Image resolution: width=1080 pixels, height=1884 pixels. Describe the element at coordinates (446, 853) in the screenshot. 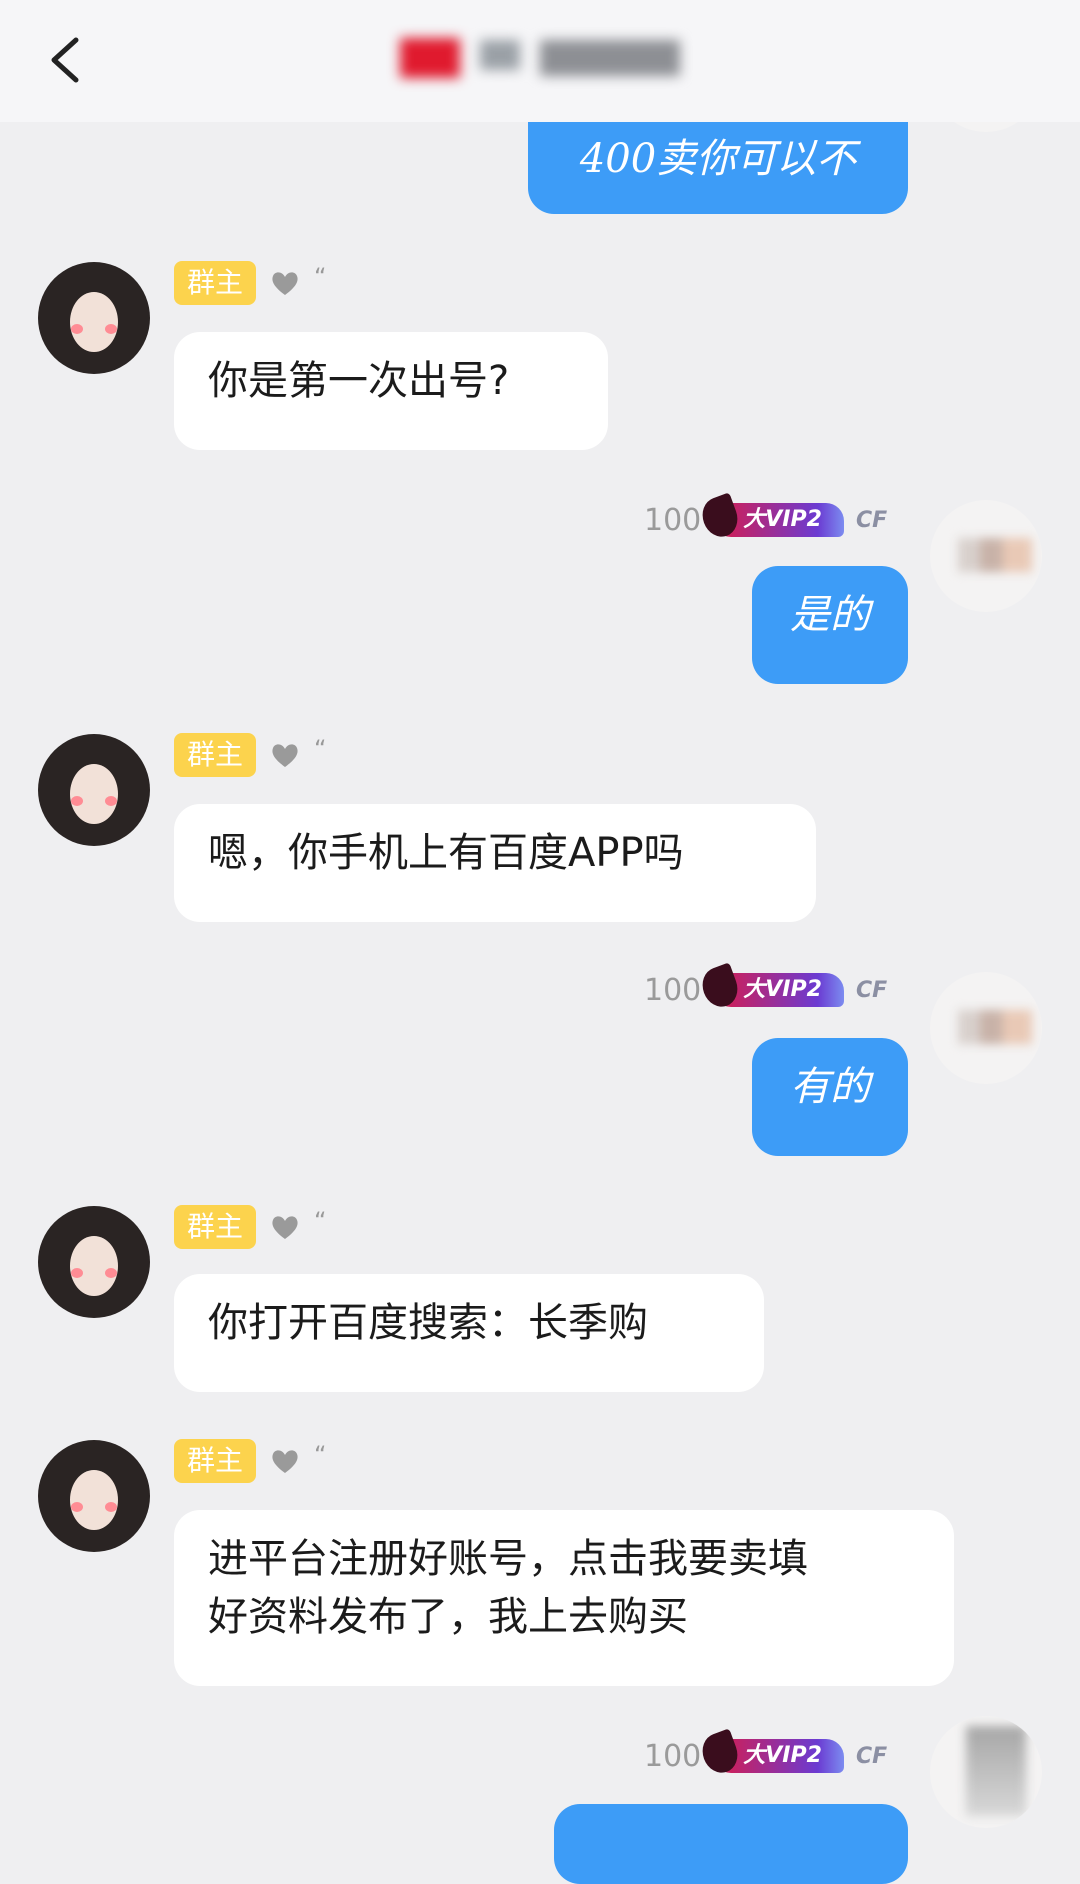

I see `message-text: 嗯，你手机上有百度APP吗` at that location.